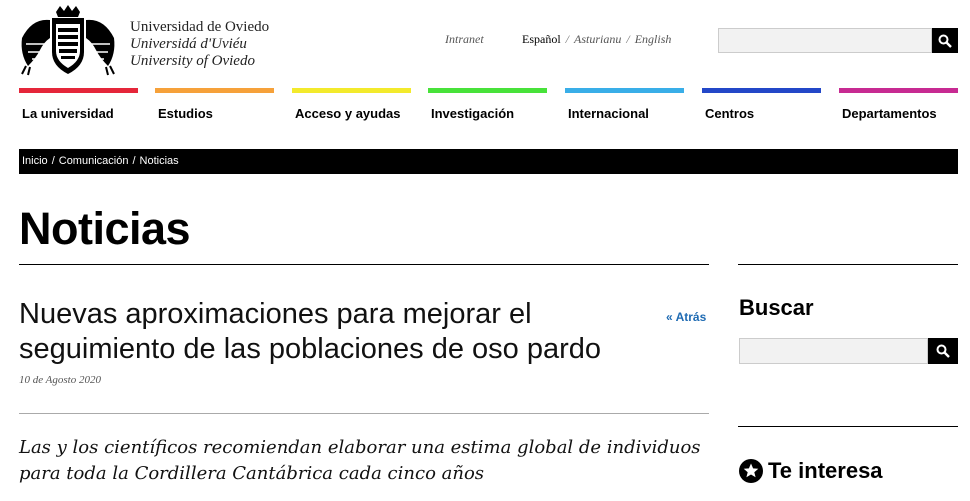 The height and width of the screenshot is (501, 970). I want to click on intranet-link: Intranet, so click(464, 39).